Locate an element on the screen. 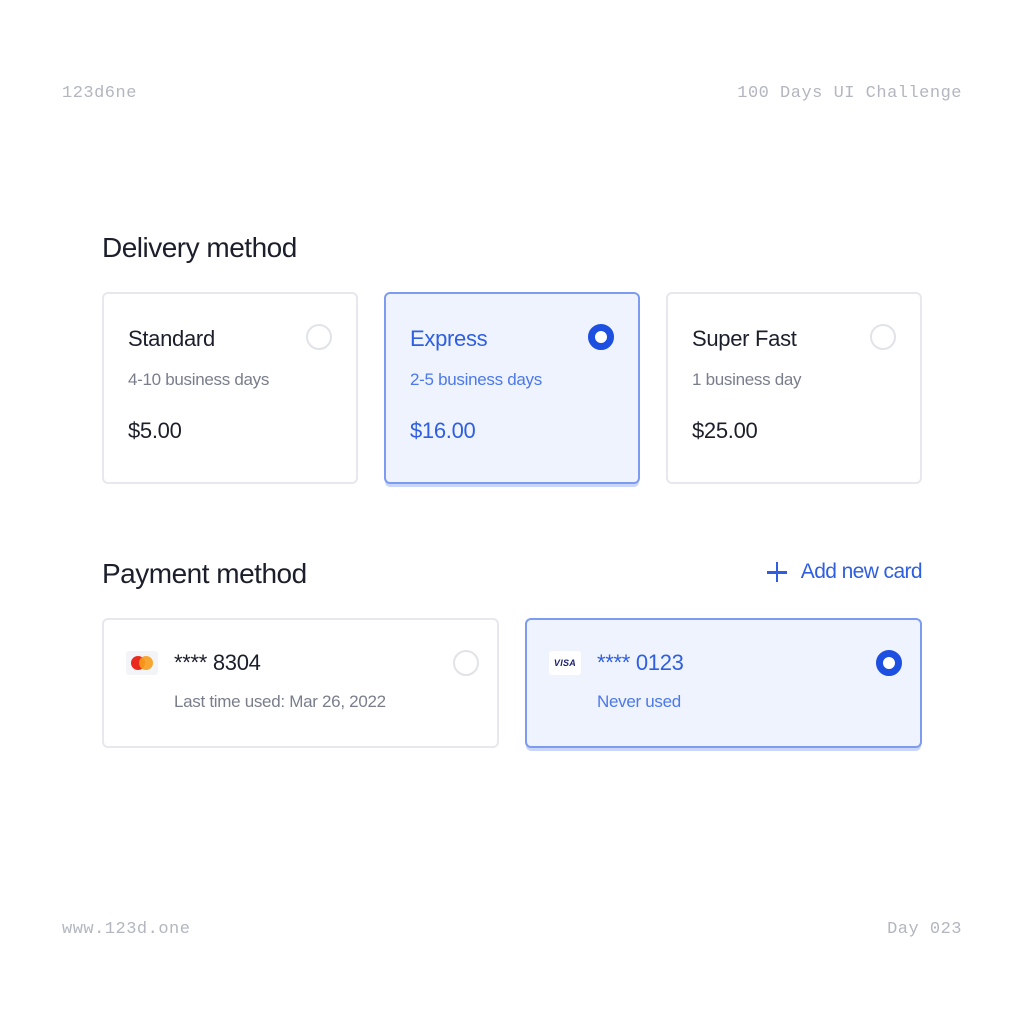  delivery-option-express: Express 2-5 business days $16.00 is located at coordinates (512, 388).